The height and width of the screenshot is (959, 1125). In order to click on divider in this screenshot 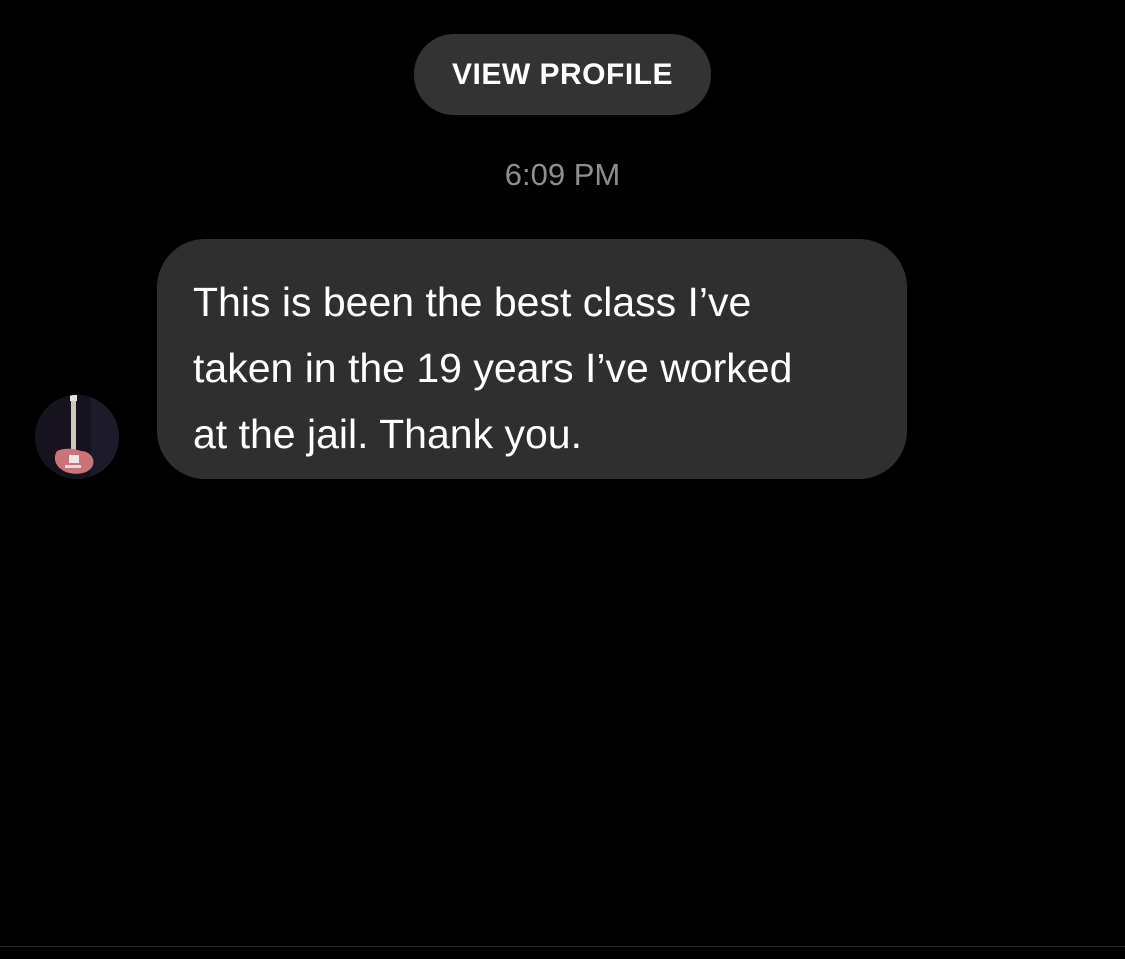, I will do `click(562, 946)`.